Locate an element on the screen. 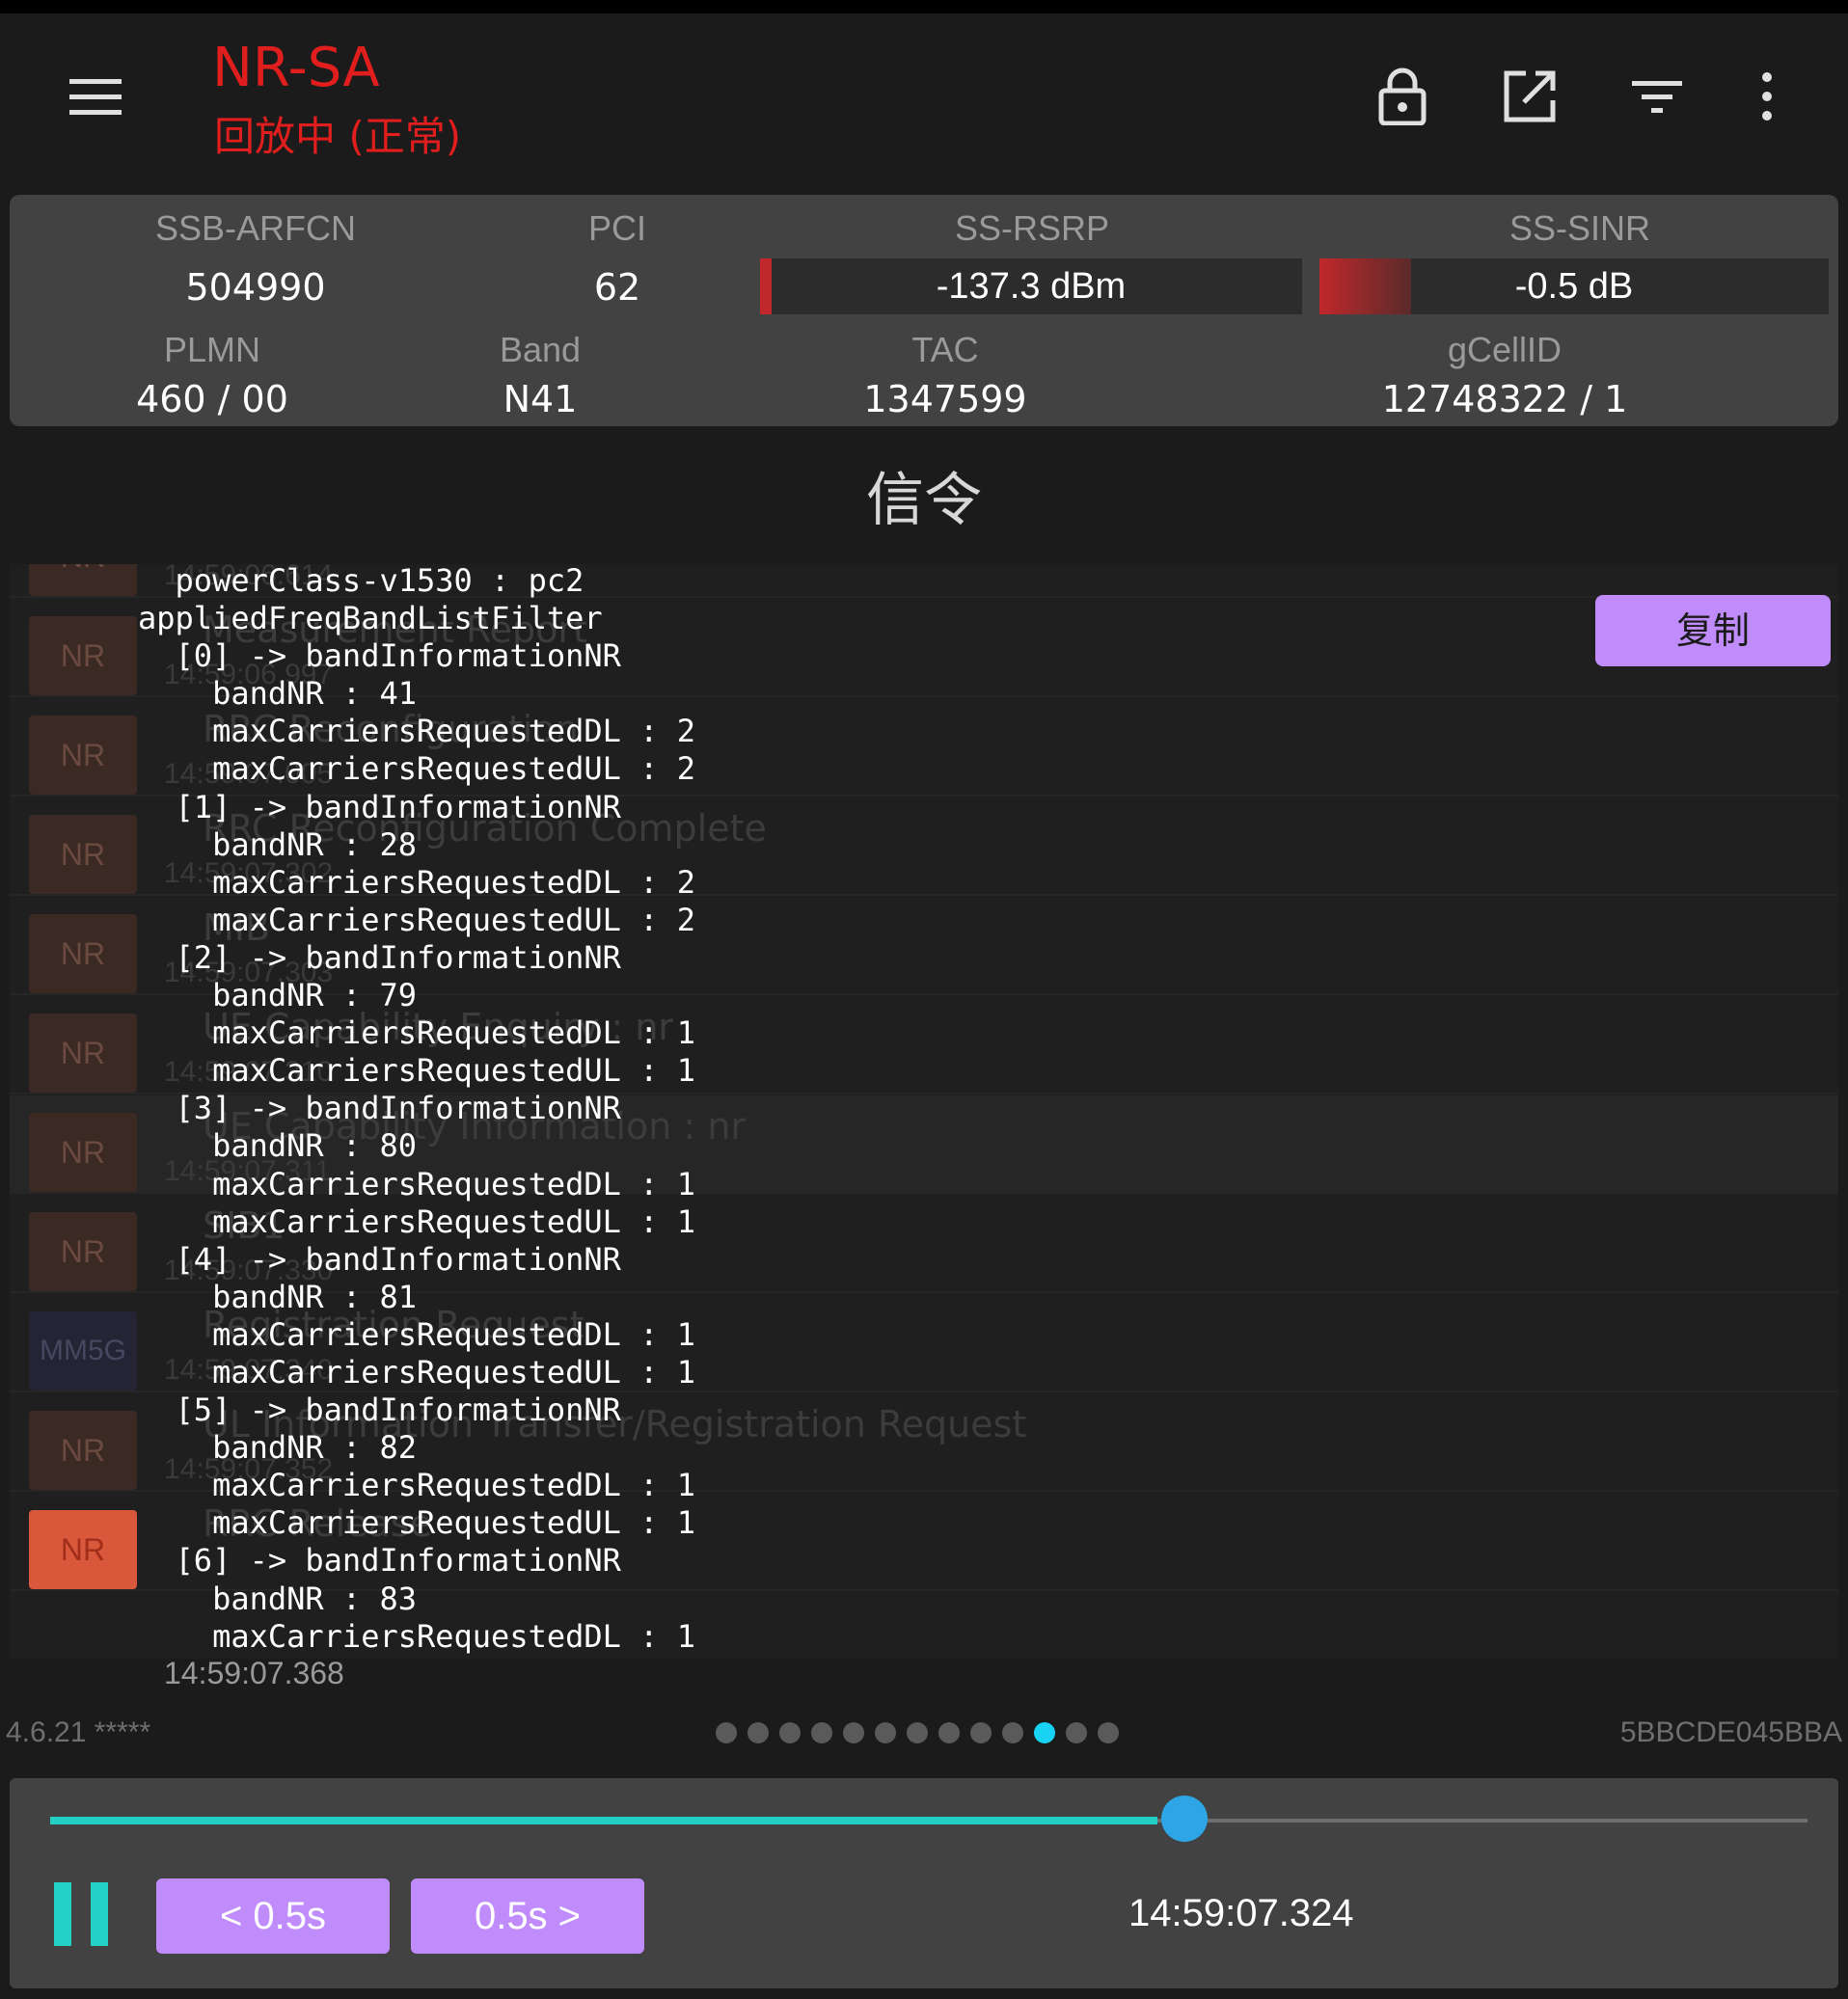  lock-icon is located at coordinates (1402, 96).